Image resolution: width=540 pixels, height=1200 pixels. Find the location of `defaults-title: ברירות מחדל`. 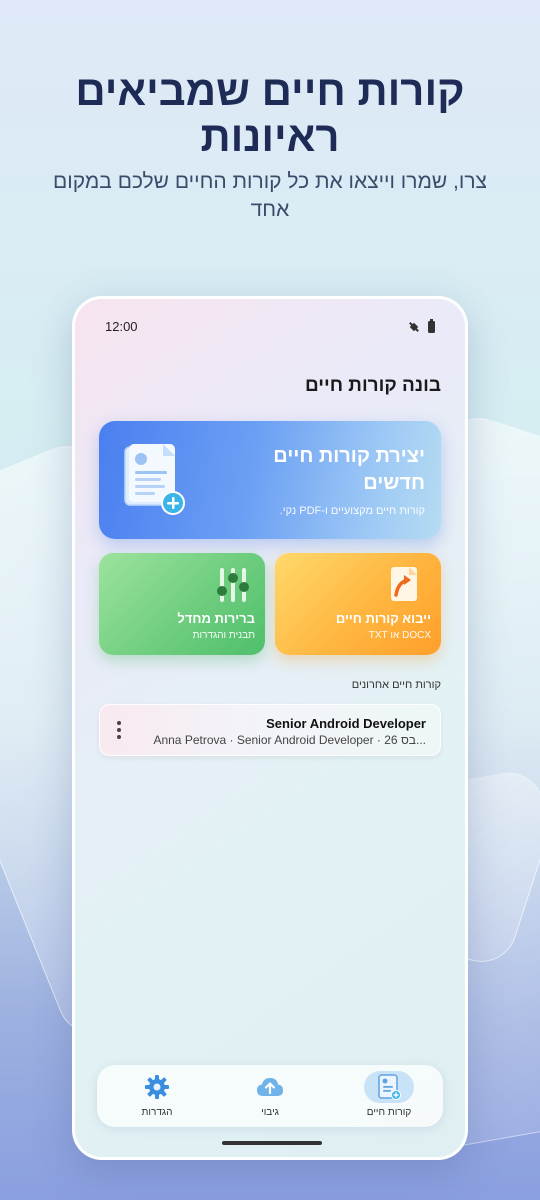

defaults-title: ברירות מחדל is located at coordinates (216, 618).